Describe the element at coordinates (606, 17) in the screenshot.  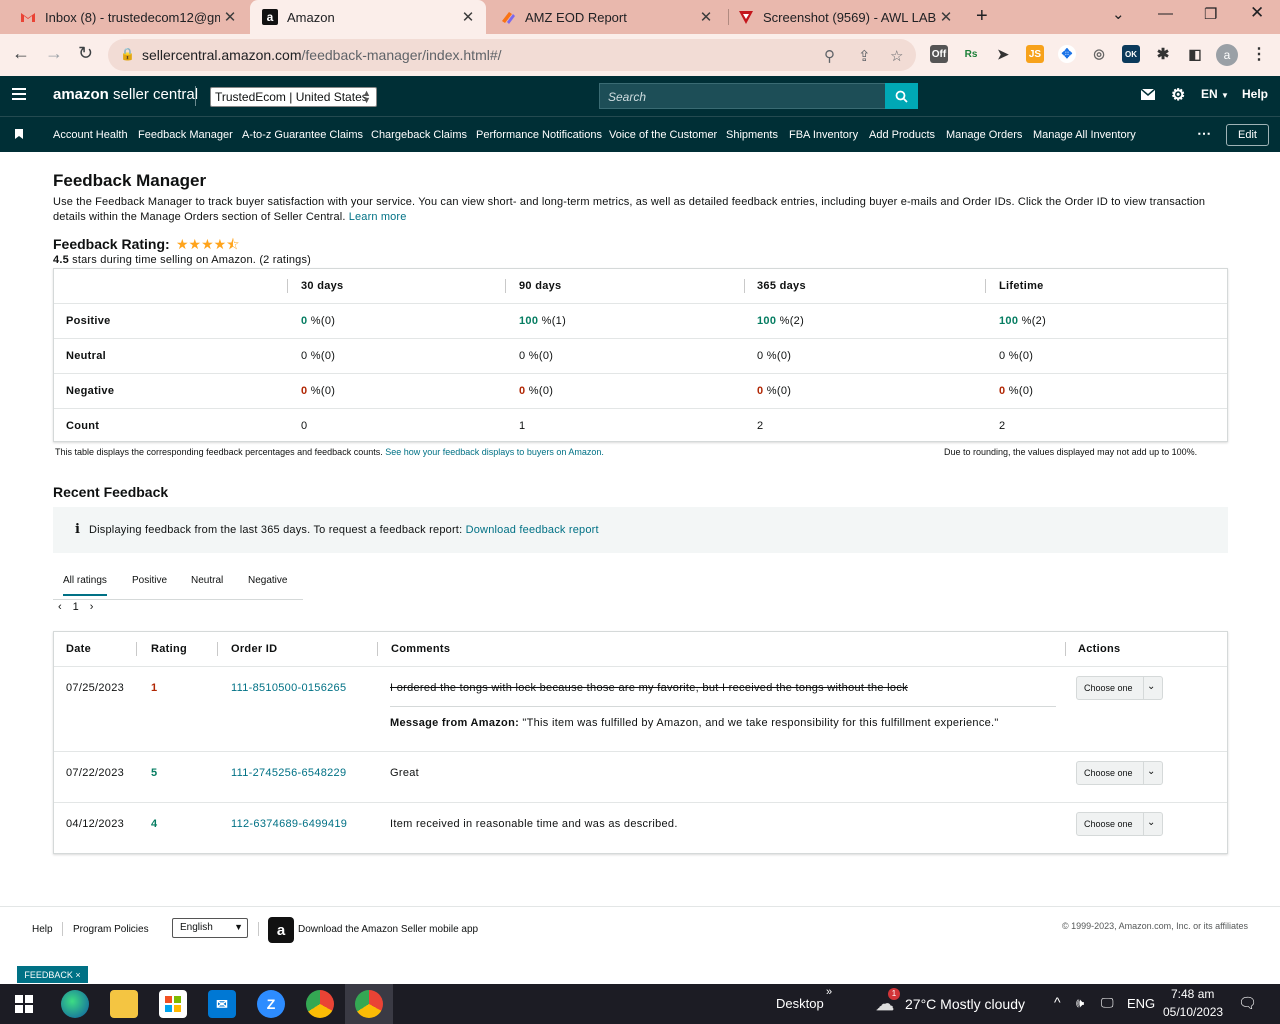
I see `tab-amz-eod-report: AMZ EOD Report ✕` at that location.